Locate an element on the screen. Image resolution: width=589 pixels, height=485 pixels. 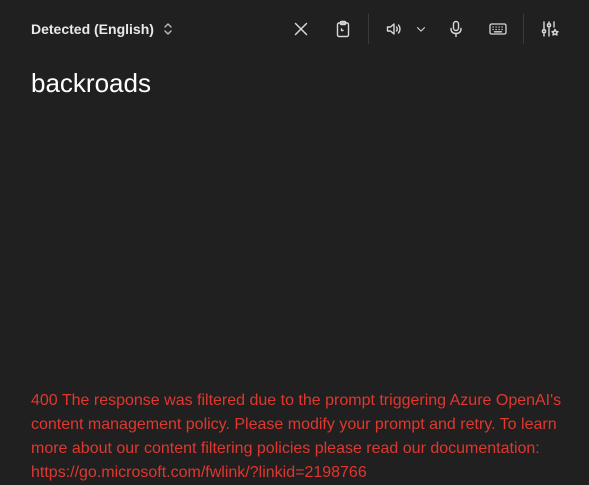
chevron-updown-icon is located at coordinates (168, 29).